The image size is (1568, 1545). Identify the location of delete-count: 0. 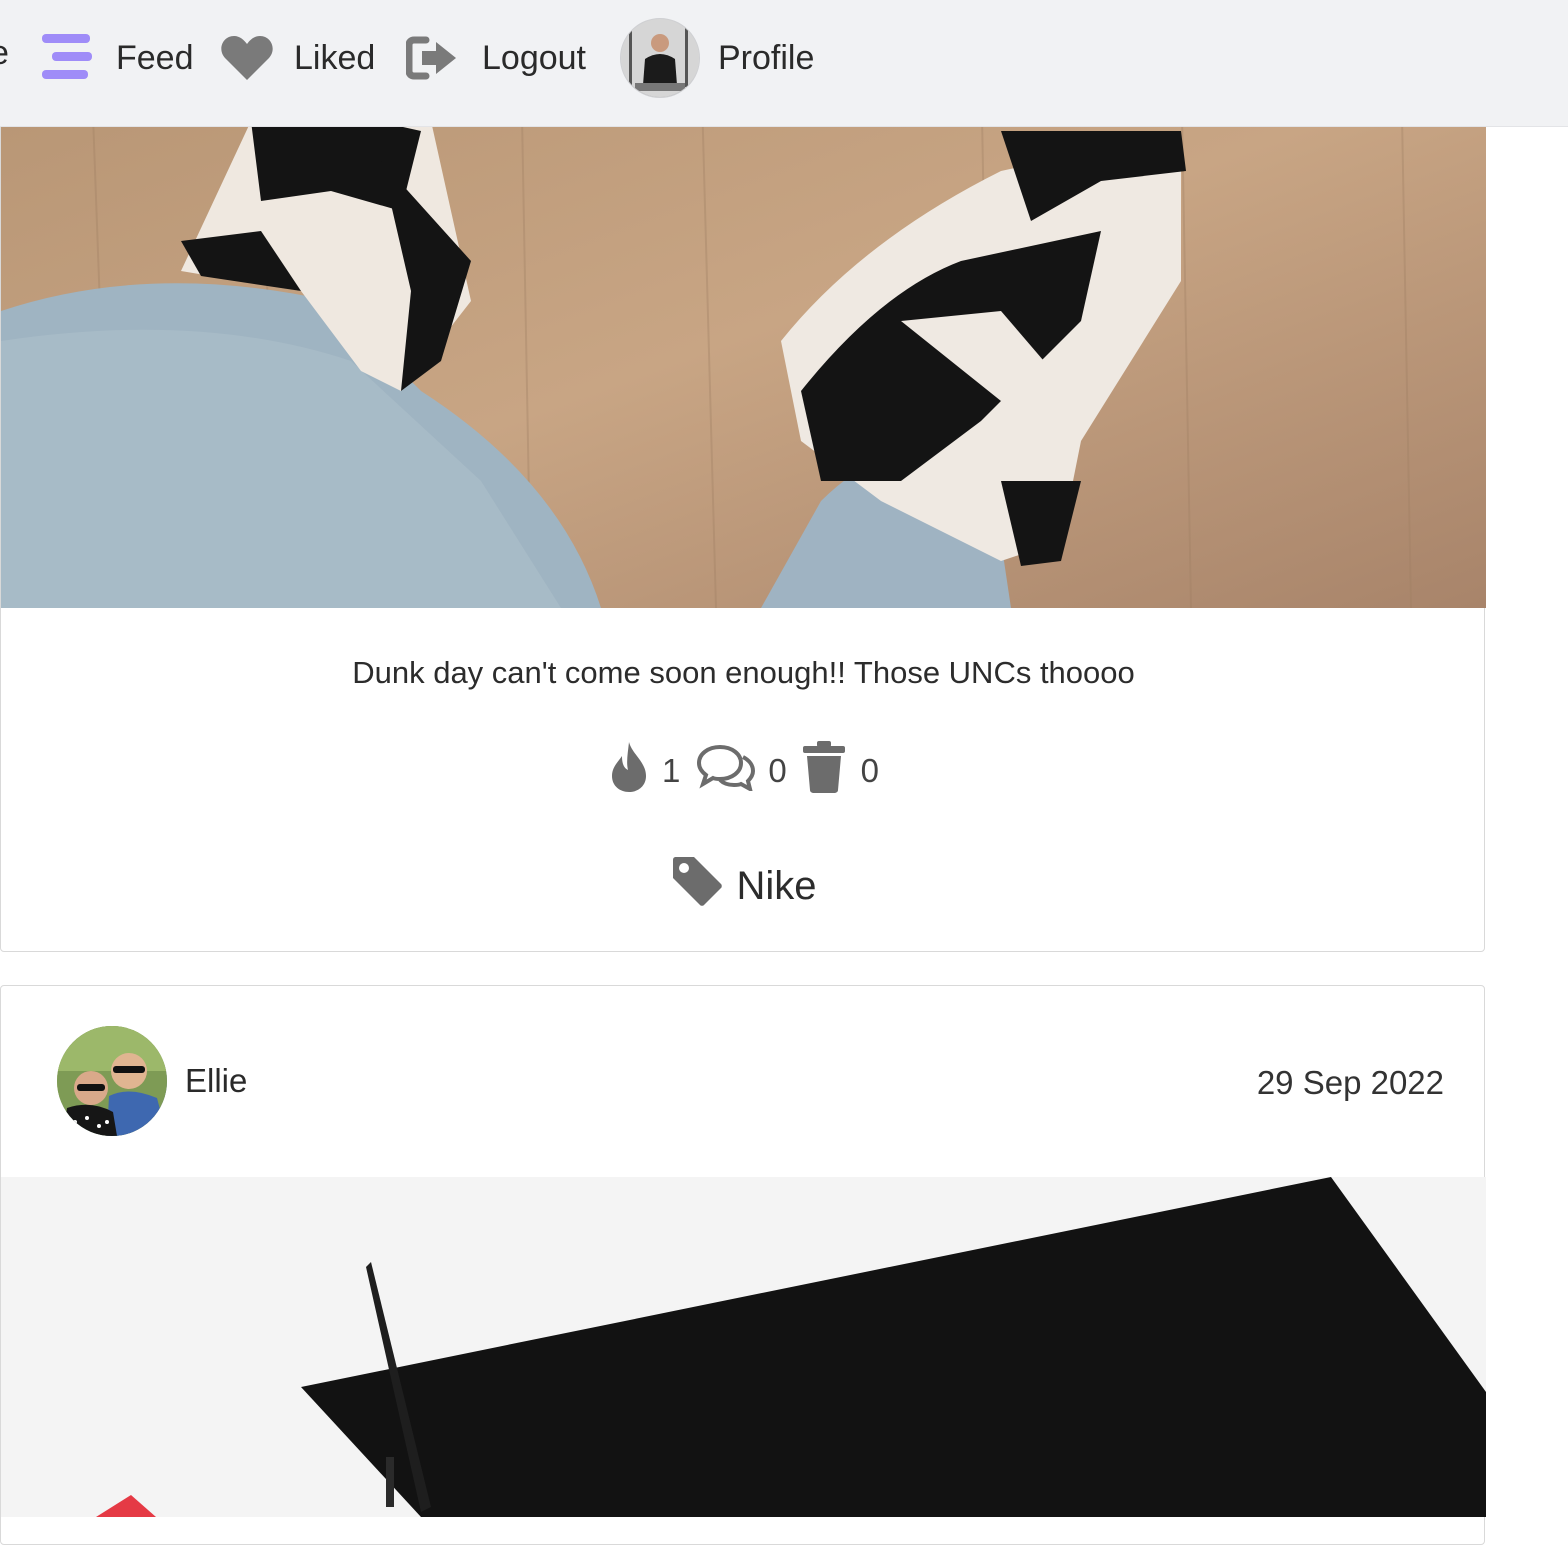
(870, 770).